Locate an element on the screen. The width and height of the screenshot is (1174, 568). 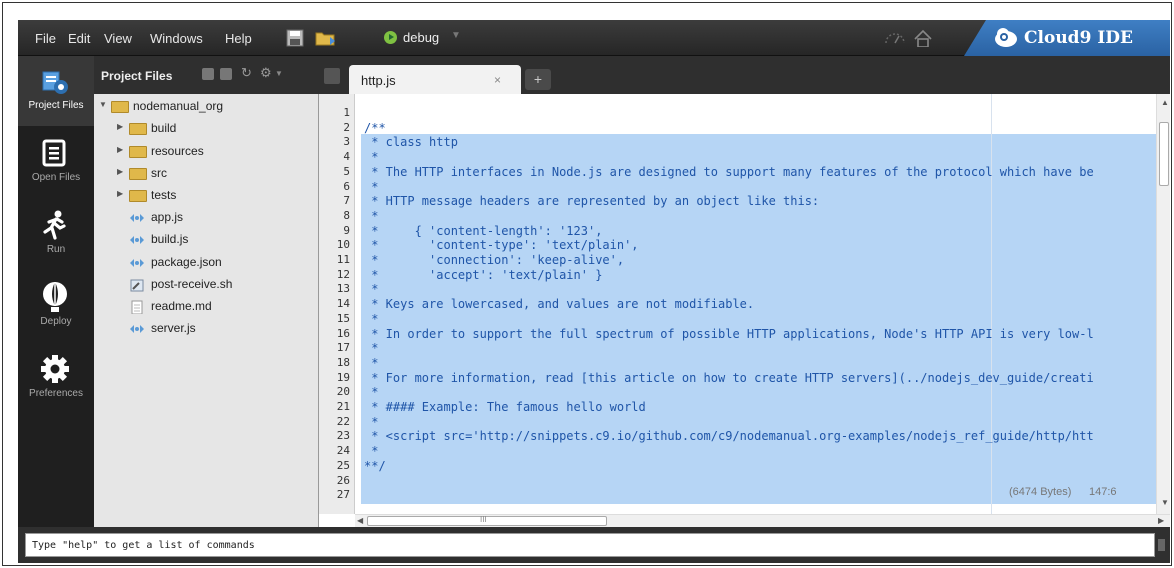
project-files-icon is located at coordinates (55, 82).